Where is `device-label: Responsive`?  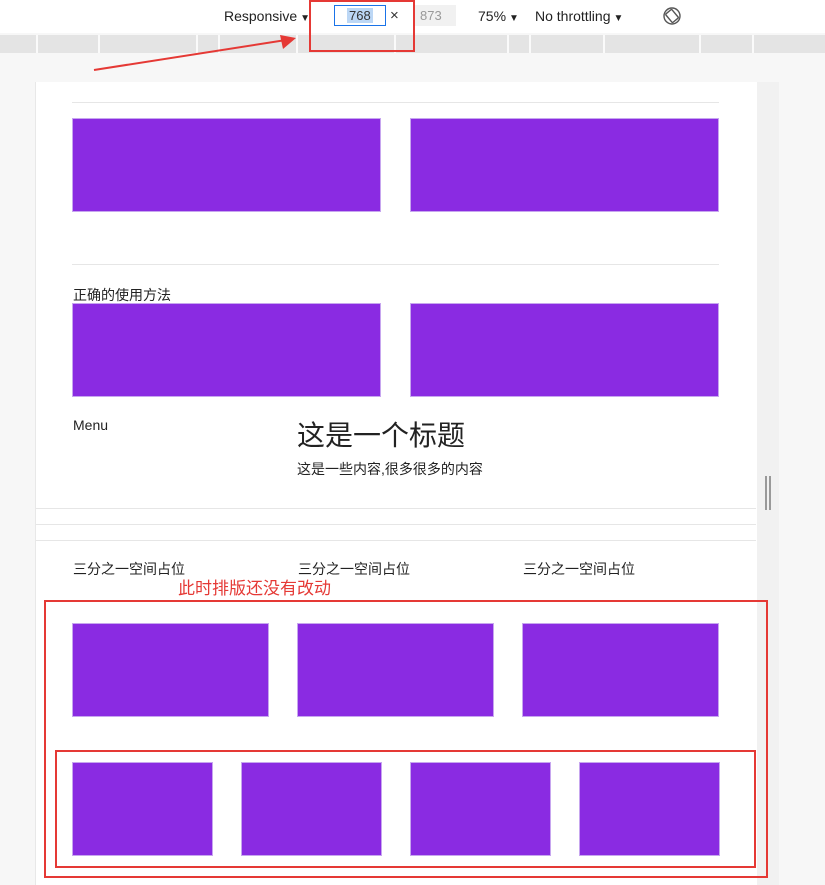
device-label: Responsive is located at coordinates (261, 16).